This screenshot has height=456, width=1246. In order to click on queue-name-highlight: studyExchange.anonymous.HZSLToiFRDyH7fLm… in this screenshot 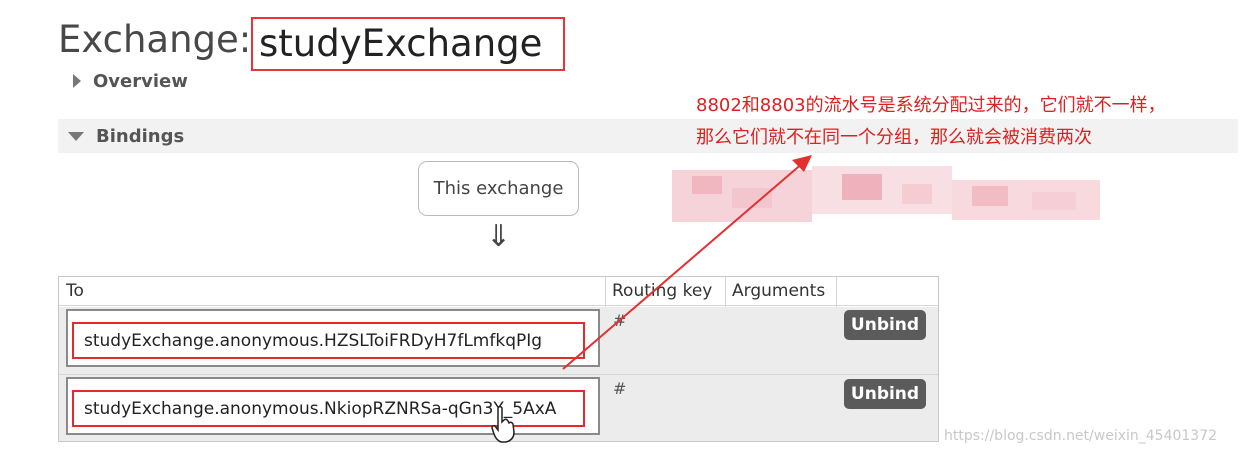, I will do `click(328, 340)`.